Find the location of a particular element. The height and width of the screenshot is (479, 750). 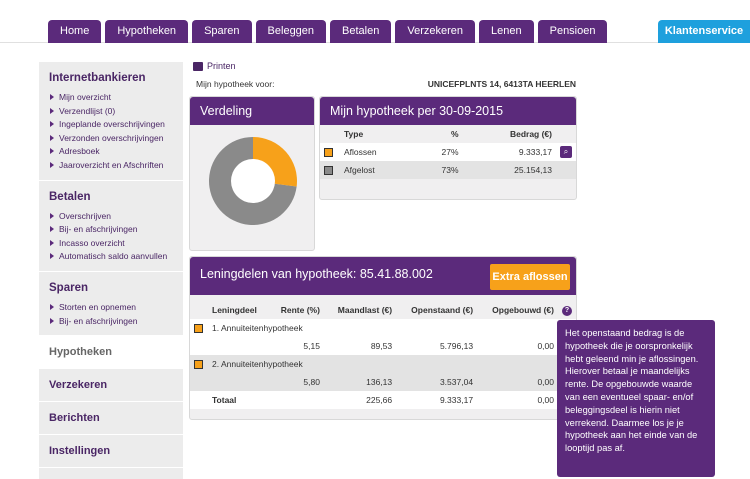

verdeling-panel: Verdeling is located at coordinates (252, 173).